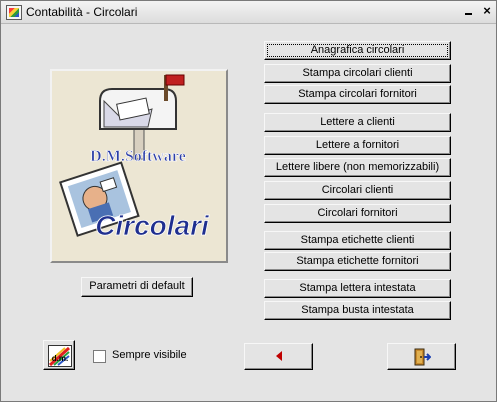 The image size is (497, 402). What do you see at coordinates (357, 73) in the screenshot?
I see `stampa-circolari-clienti-button: Stampa circolari clienti` at bounding box center [357, 73].